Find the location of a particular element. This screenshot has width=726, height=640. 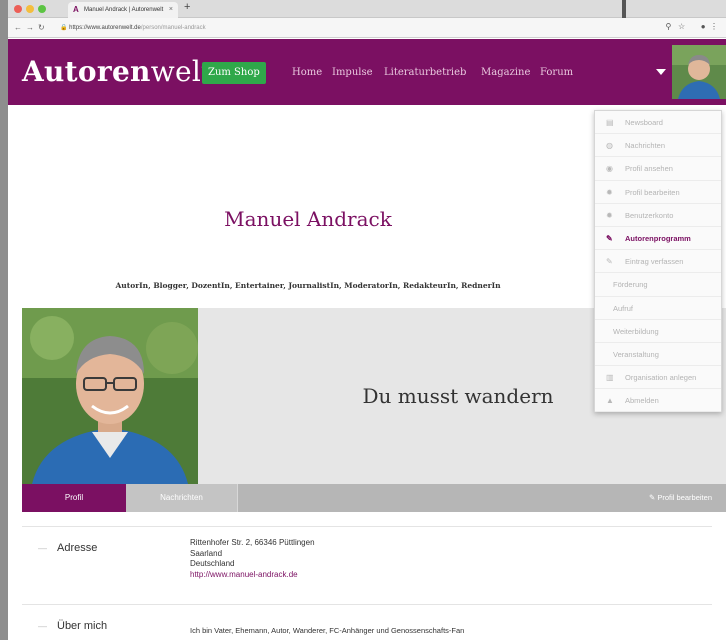

dropdown-item-benutzerkonto: ✹ Benutzerkonto is located at coordinates (658, 215).